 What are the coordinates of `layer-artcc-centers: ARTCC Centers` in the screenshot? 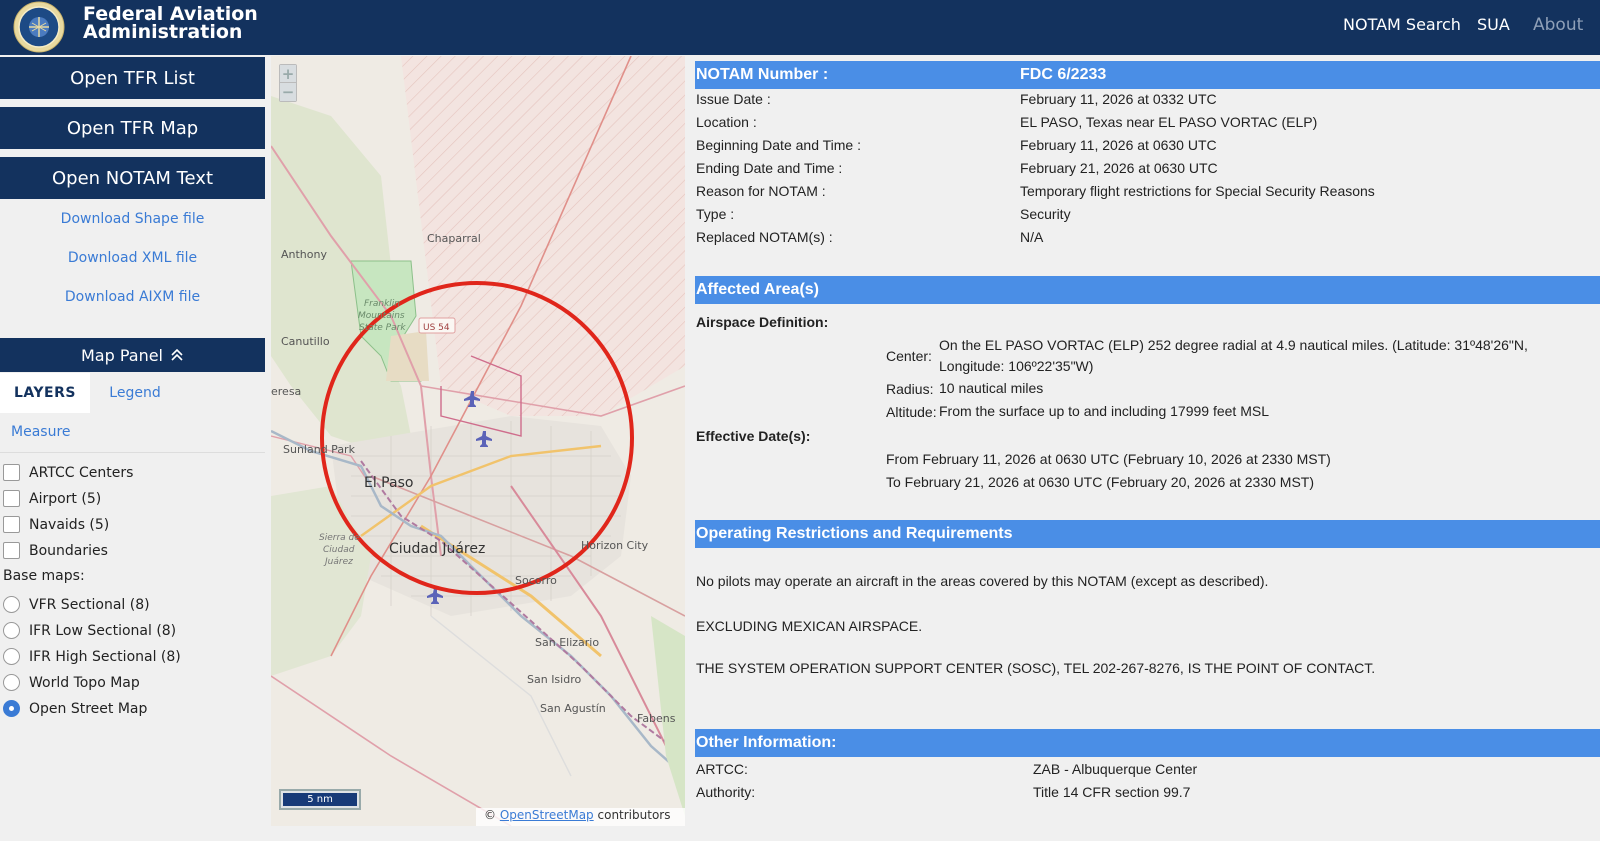 It's located at (68, 472).